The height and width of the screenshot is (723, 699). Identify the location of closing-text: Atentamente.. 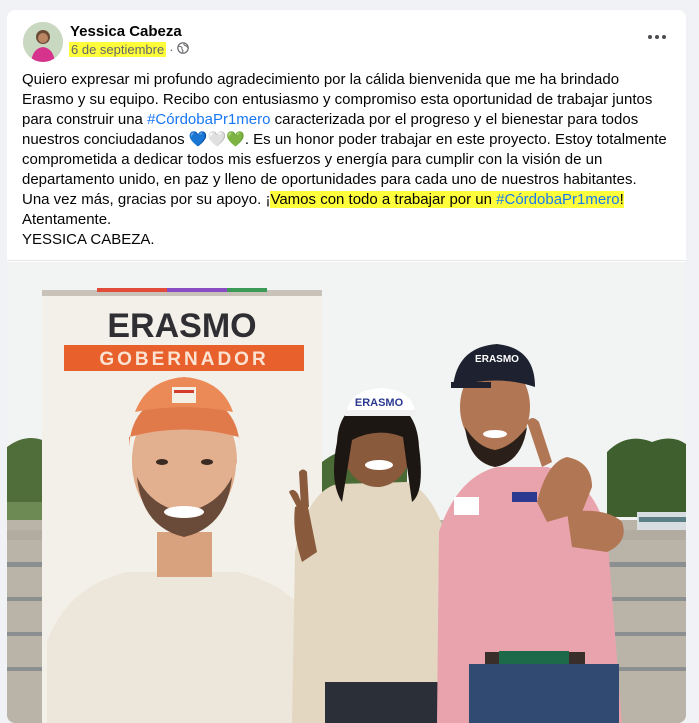
(67, 219).